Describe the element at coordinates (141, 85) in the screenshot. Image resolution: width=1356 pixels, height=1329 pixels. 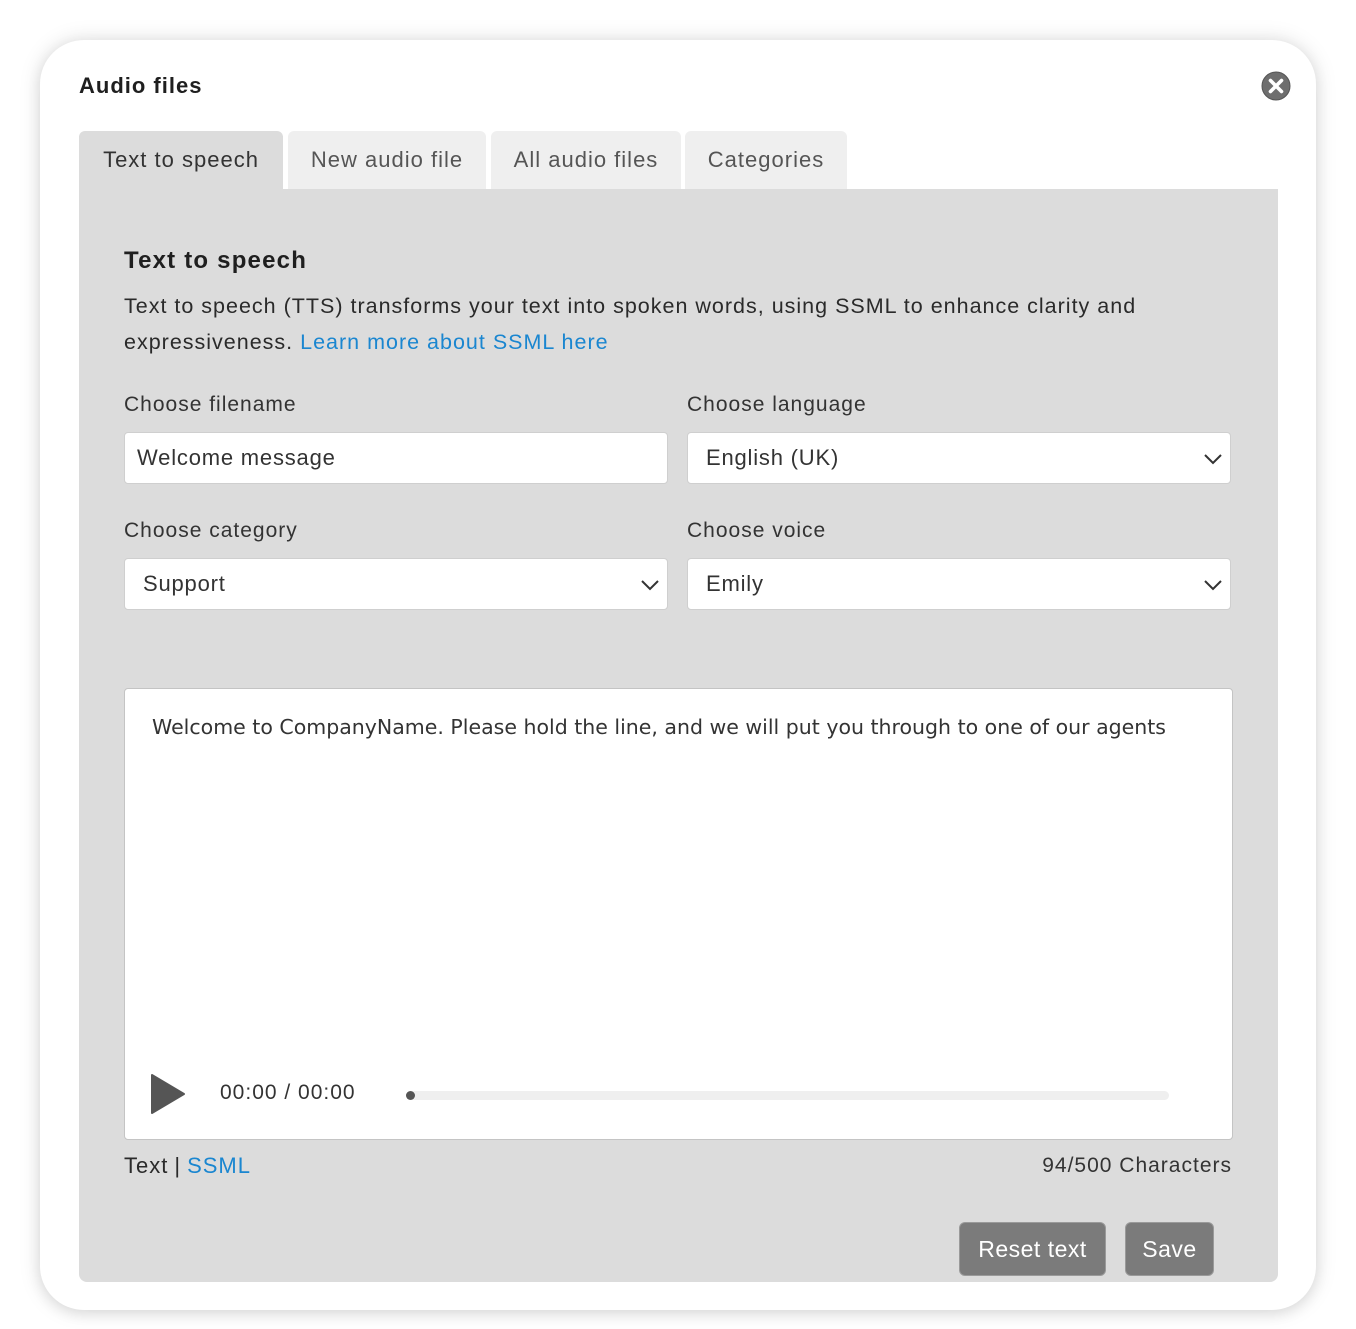
I see `modal-title: Audio files` at that location.